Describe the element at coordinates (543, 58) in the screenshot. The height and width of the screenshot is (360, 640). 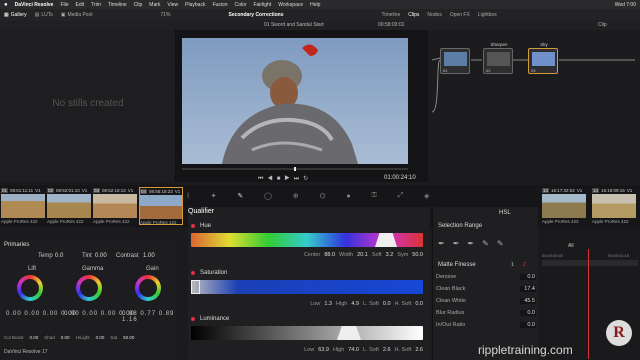
I see `node-sky: Sky 03` at that location.